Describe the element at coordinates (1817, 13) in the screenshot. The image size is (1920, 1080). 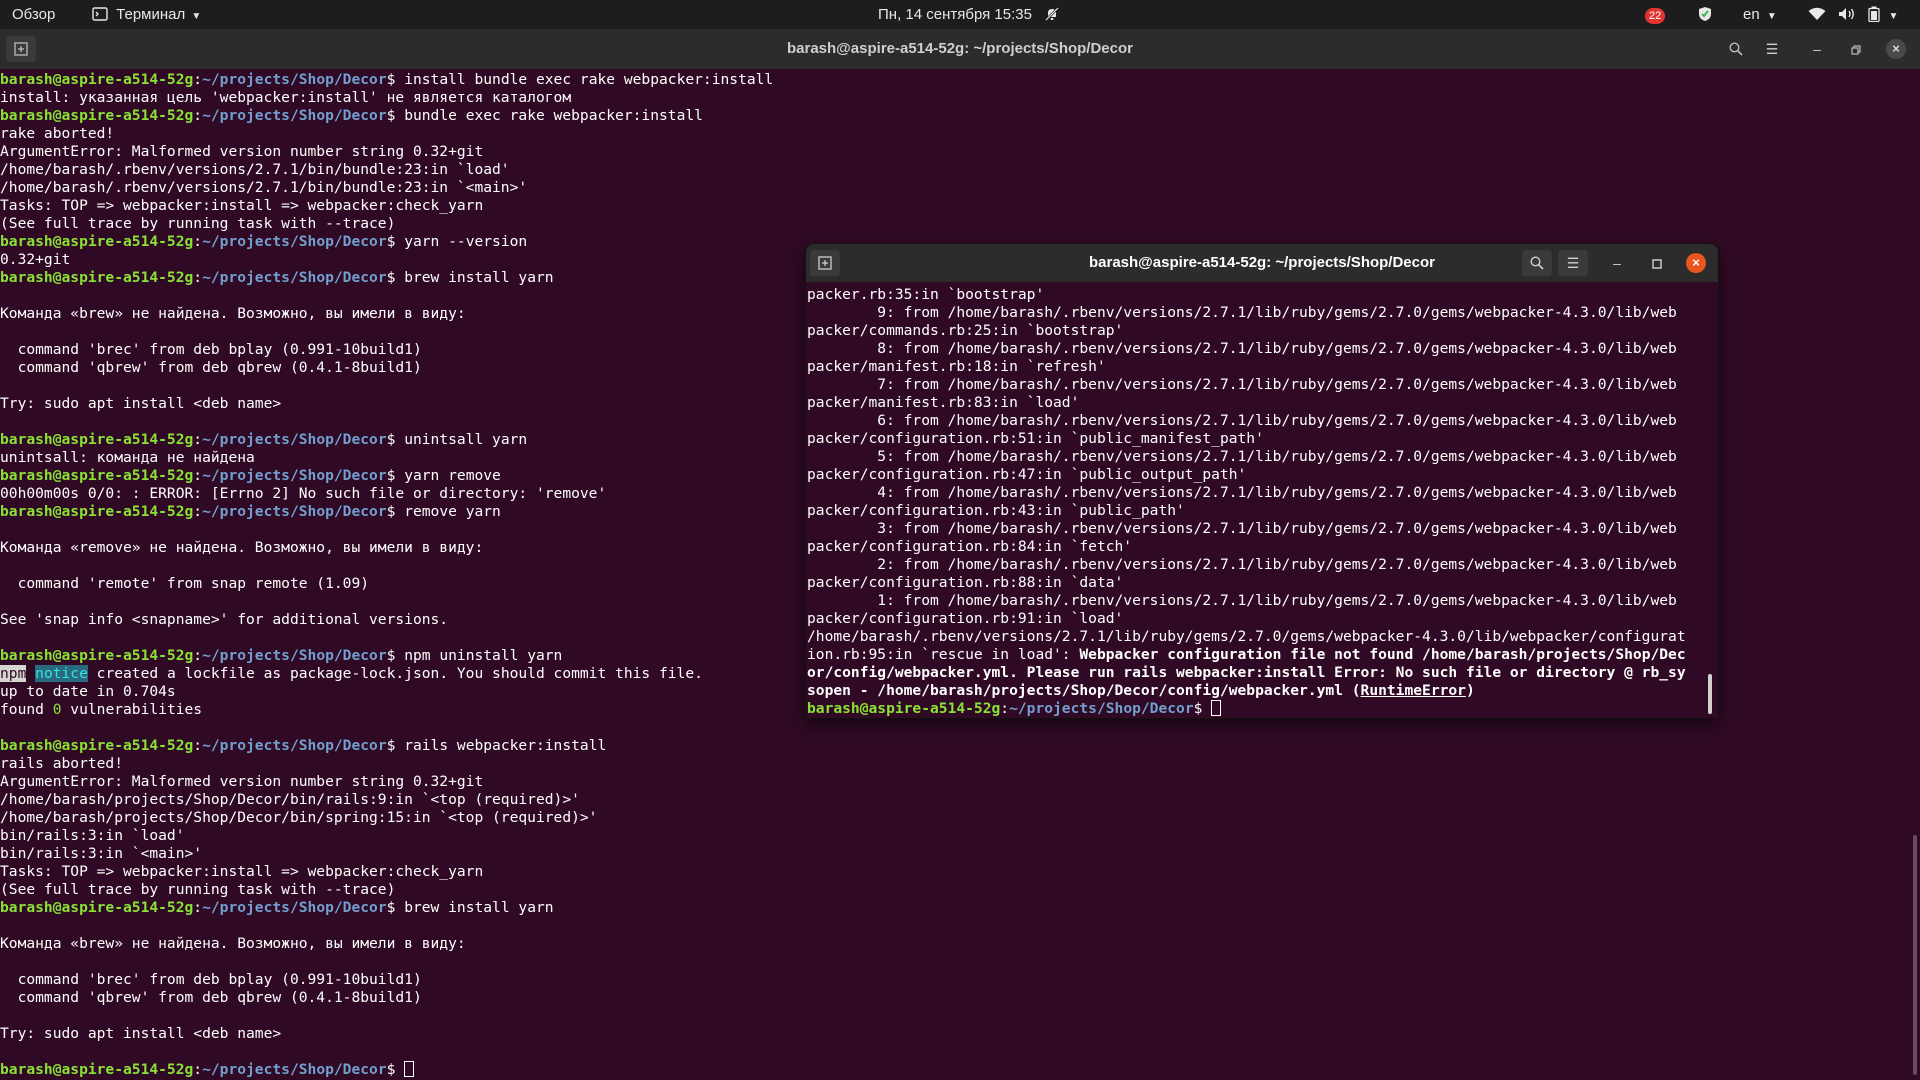
I see `wifi-icon` at that location.